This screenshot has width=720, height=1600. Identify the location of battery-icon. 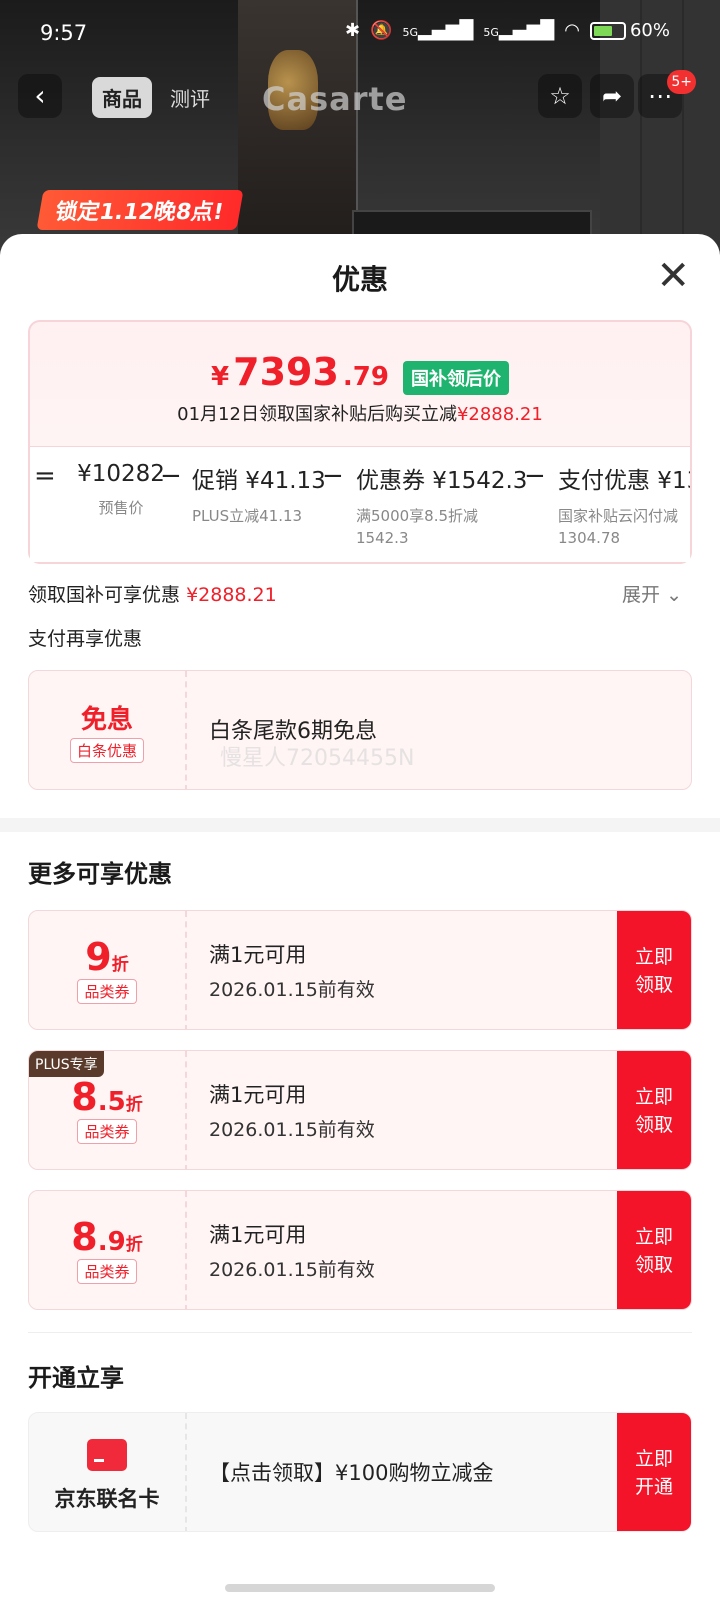
(607, 30).